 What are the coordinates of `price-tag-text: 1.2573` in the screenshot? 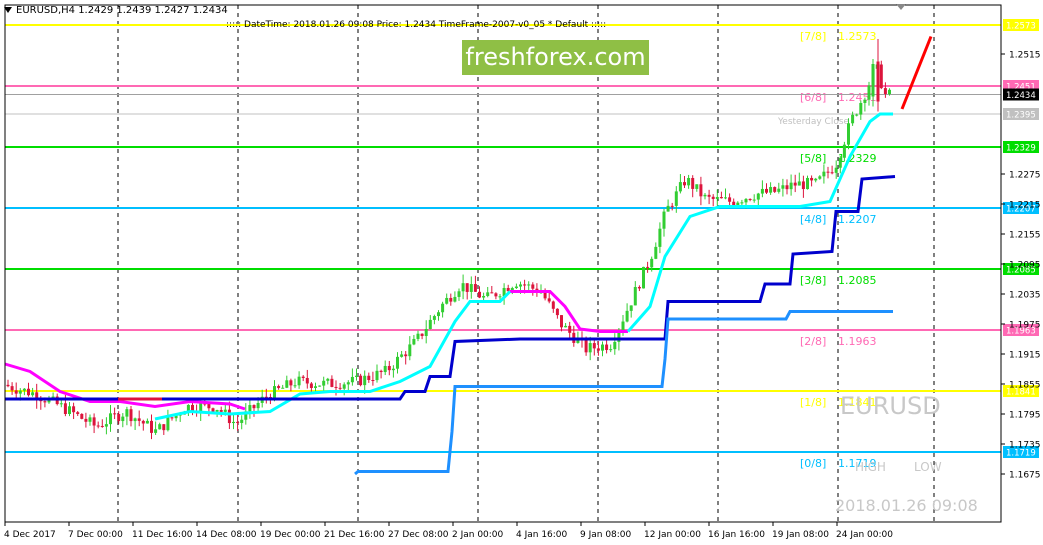 It's located at (1021, 27).